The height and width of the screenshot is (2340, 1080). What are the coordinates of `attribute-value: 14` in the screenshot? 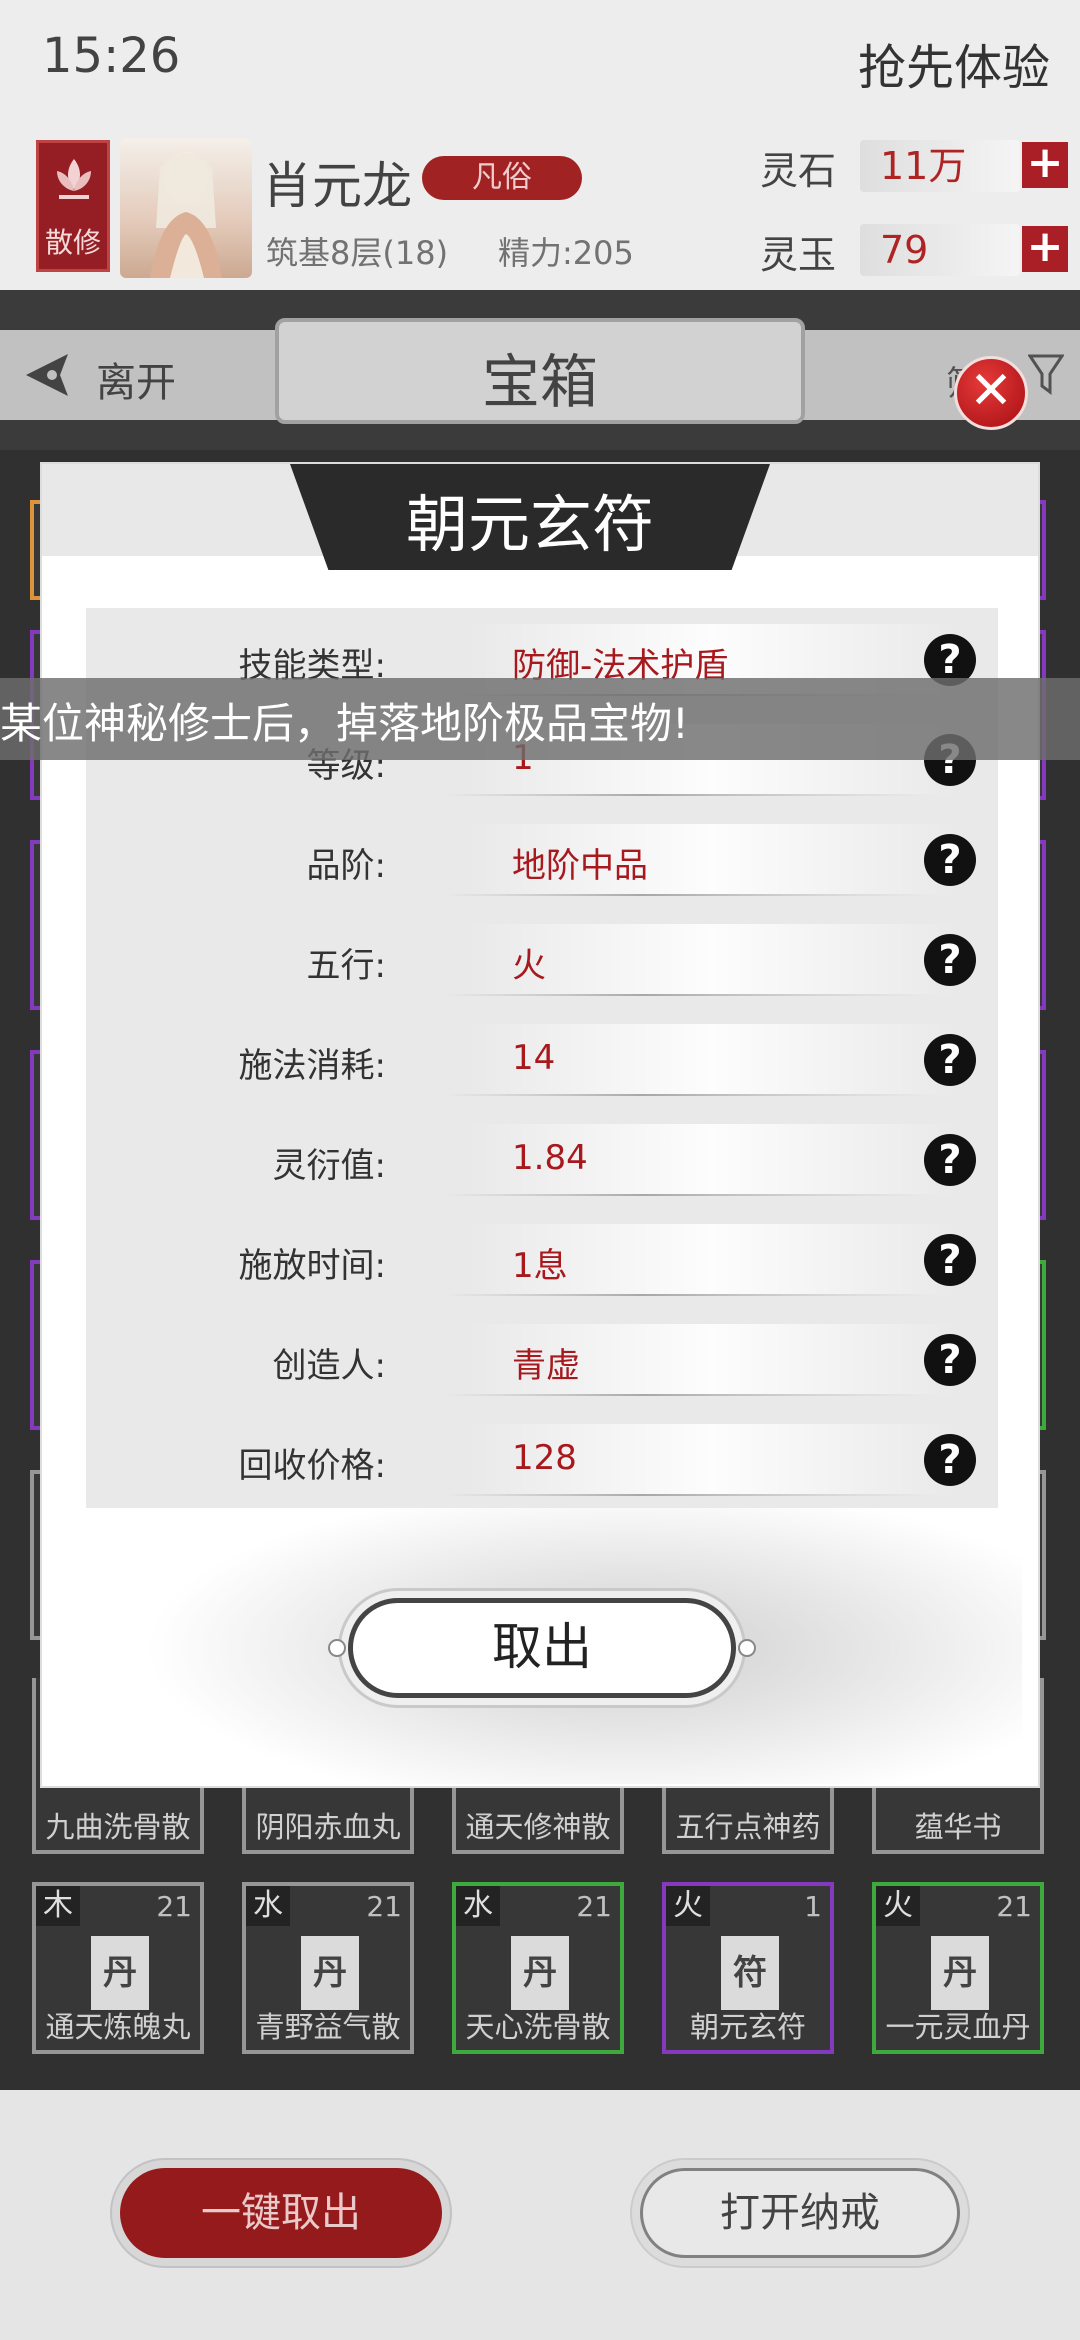 It's located at (534, 1058).